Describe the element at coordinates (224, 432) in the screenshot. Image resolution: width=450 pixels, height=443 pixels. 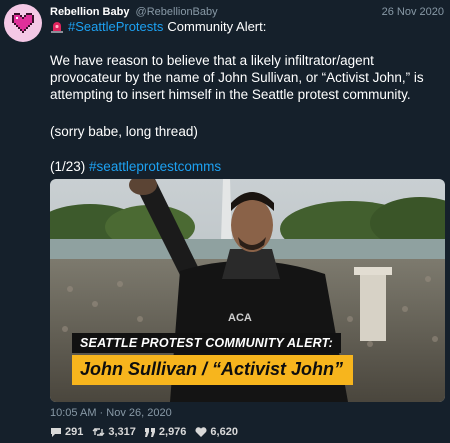
I see `likes-count: 6,620` at that location.